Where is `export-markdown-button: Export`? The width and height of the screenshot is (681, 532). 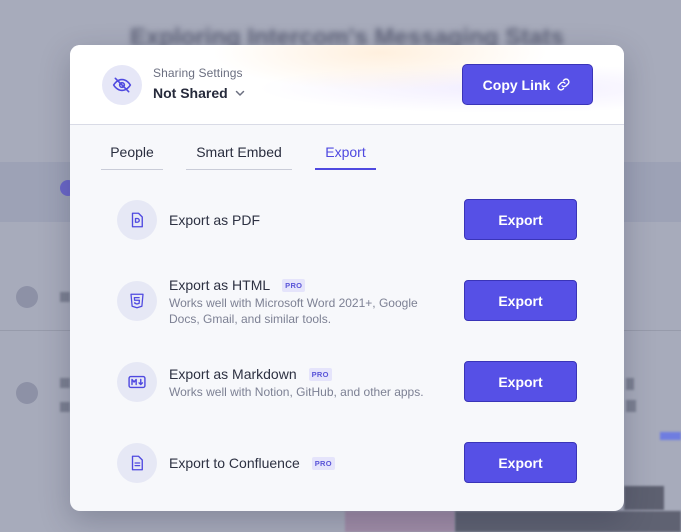 export-markdown-button: Export is located at coordinates (520, 381).